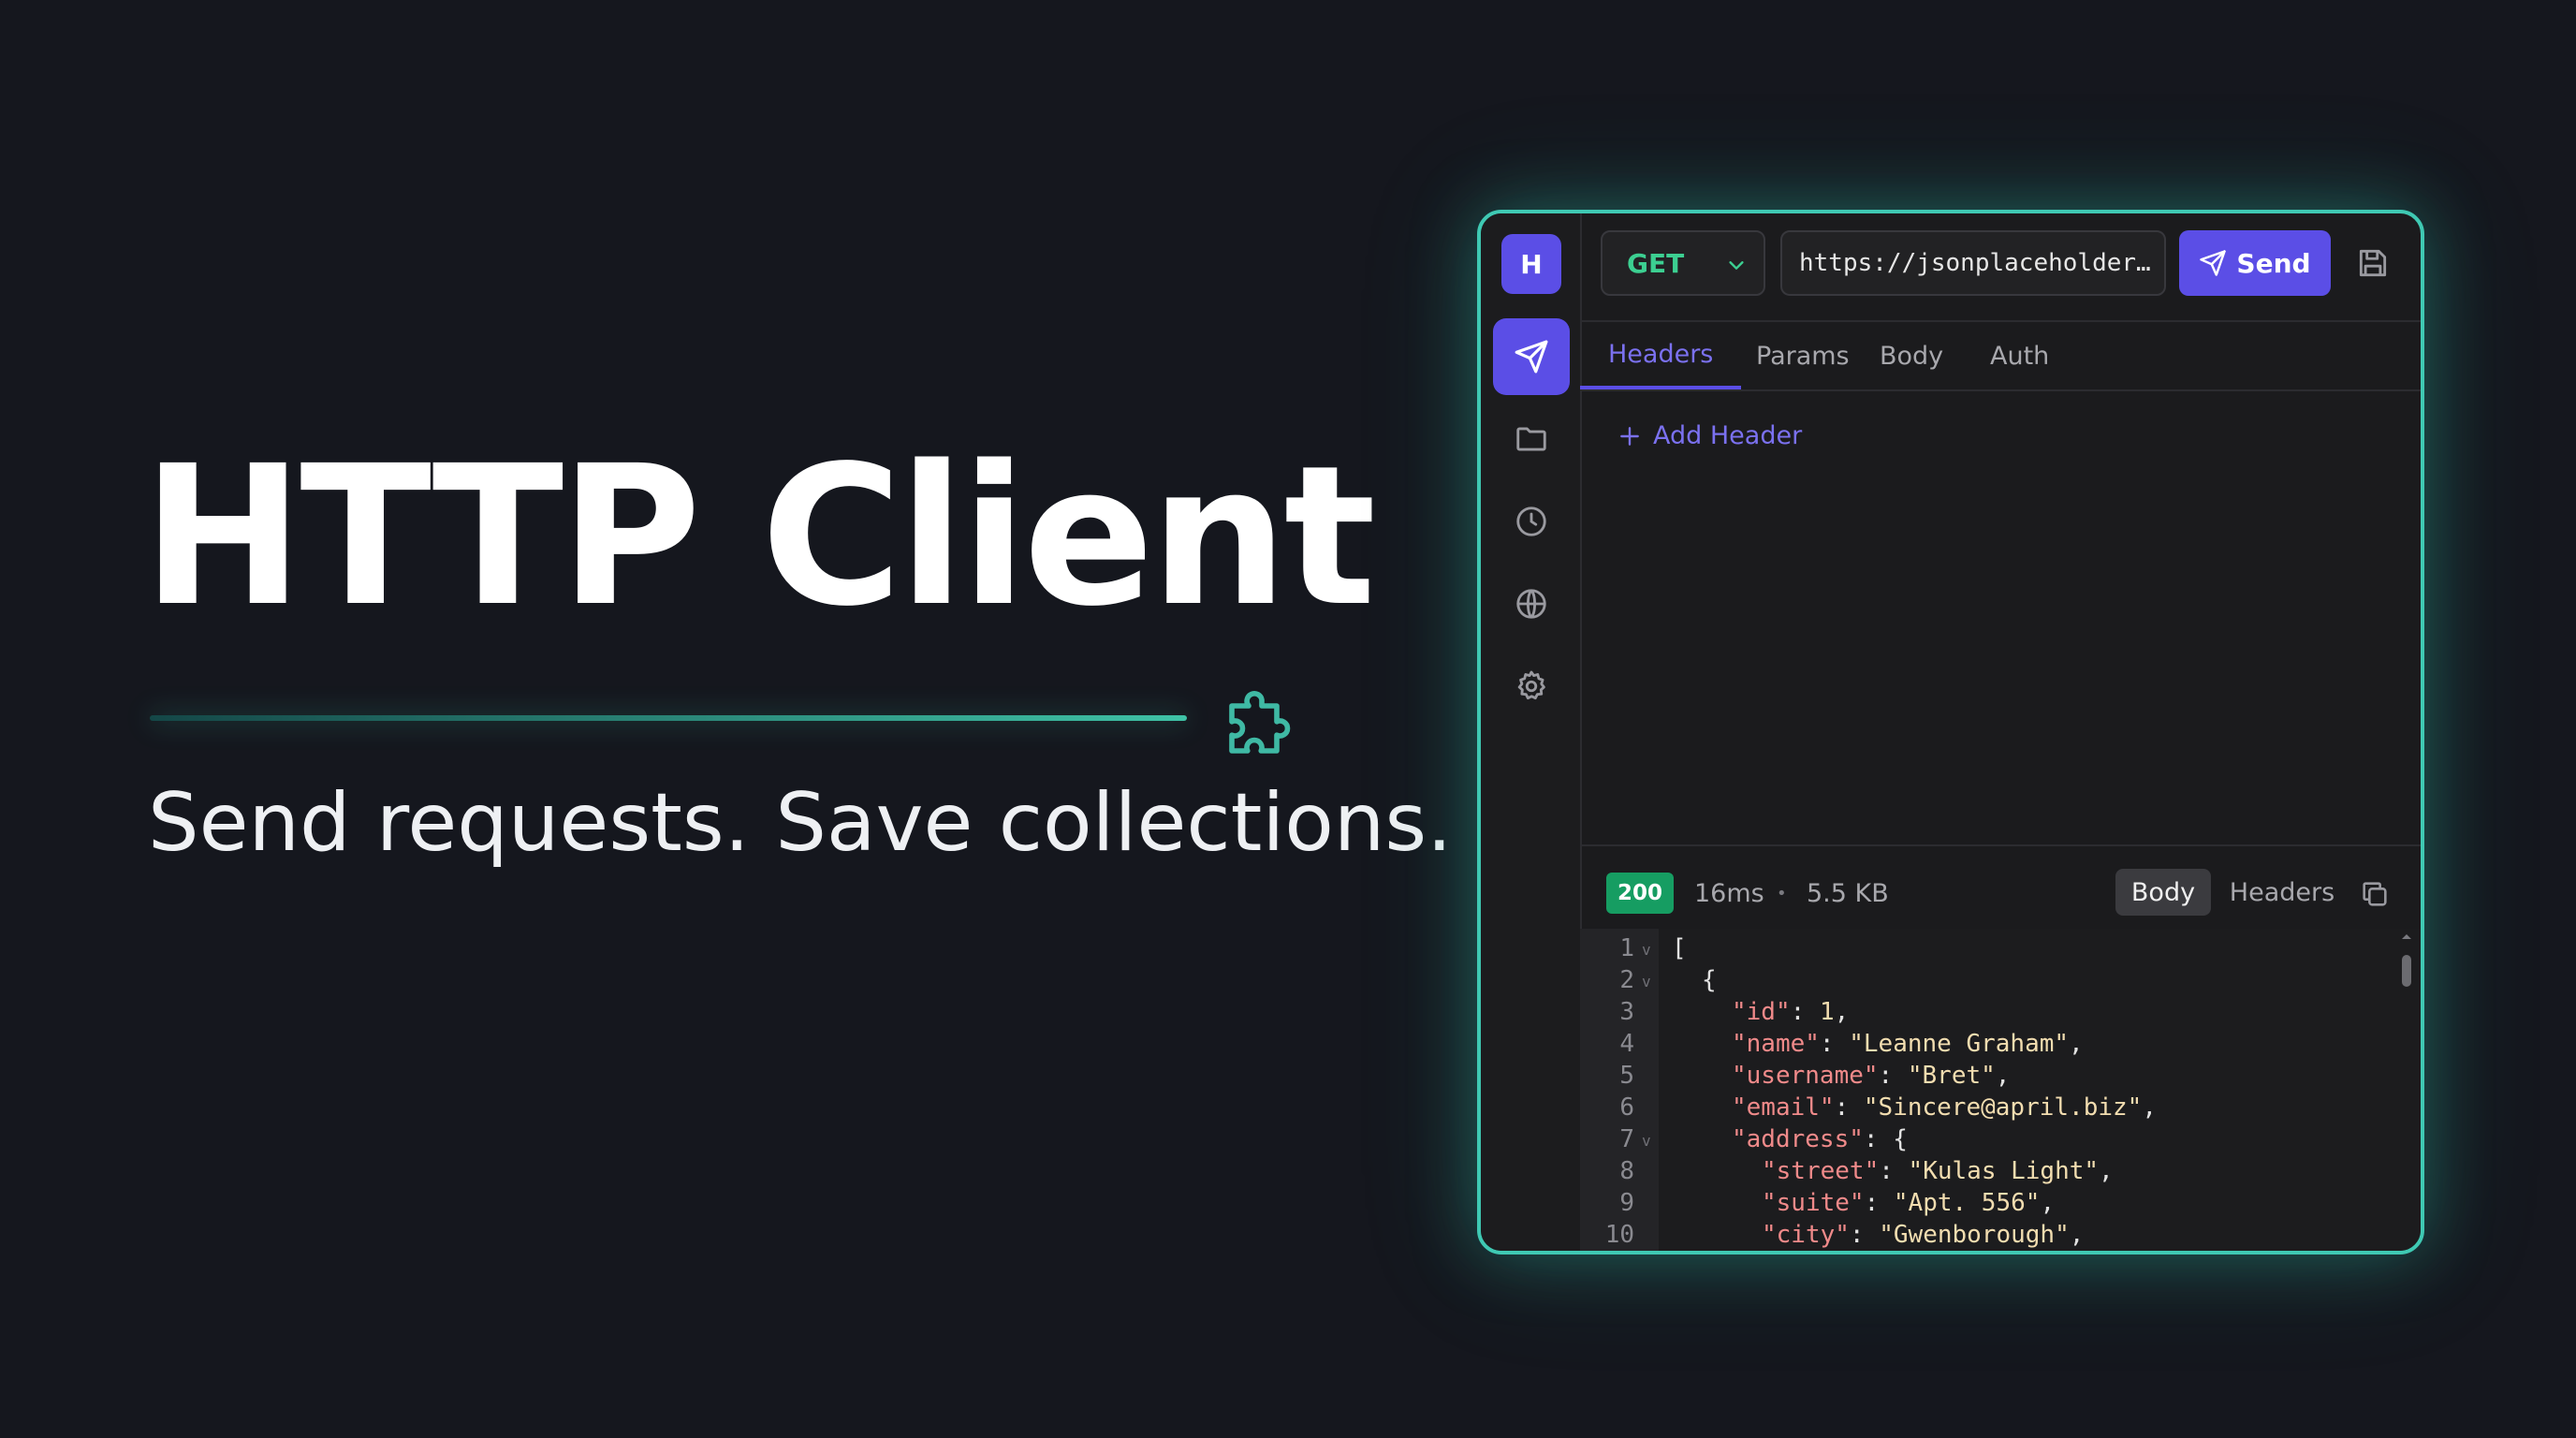  What do you see at coordinates (1626, 1203) in the screenshot?
I see `line-number: 9` at bounding box center [1626, 1203].